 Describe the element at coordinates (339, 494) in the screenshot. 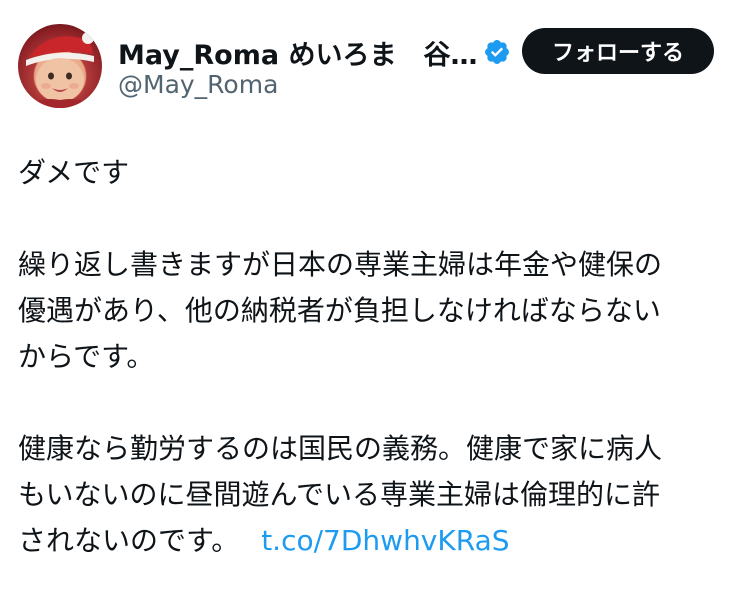

I see `tweet-line: もいないのに昼間遊んでいる専業主婦は倫理的に許` at that location.